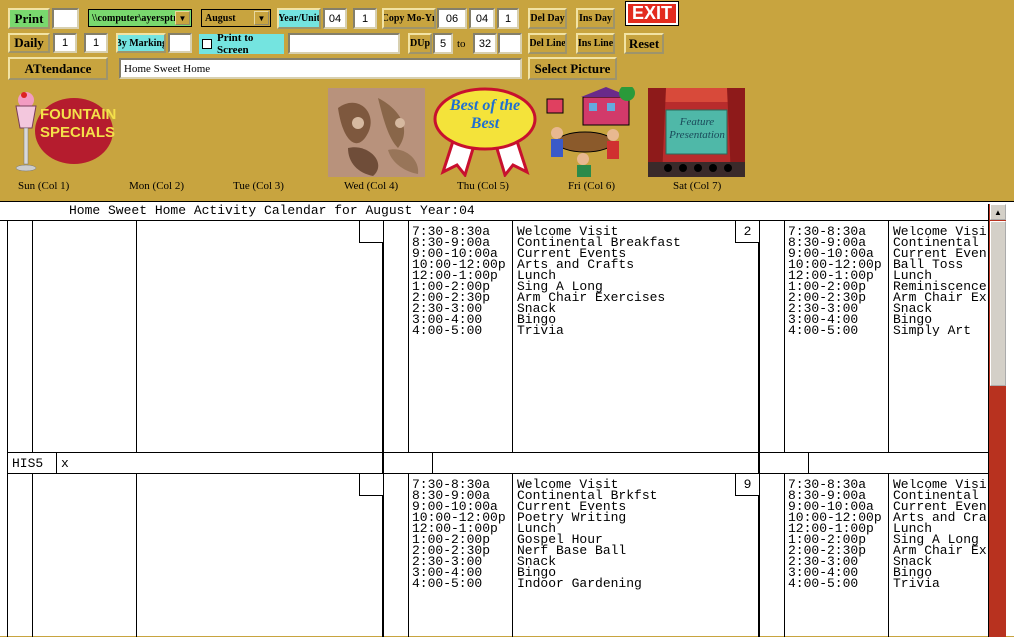 This screenshot has width=1014, height=637. I want to click on delete-day-button: Del Day, so click(547, 18).